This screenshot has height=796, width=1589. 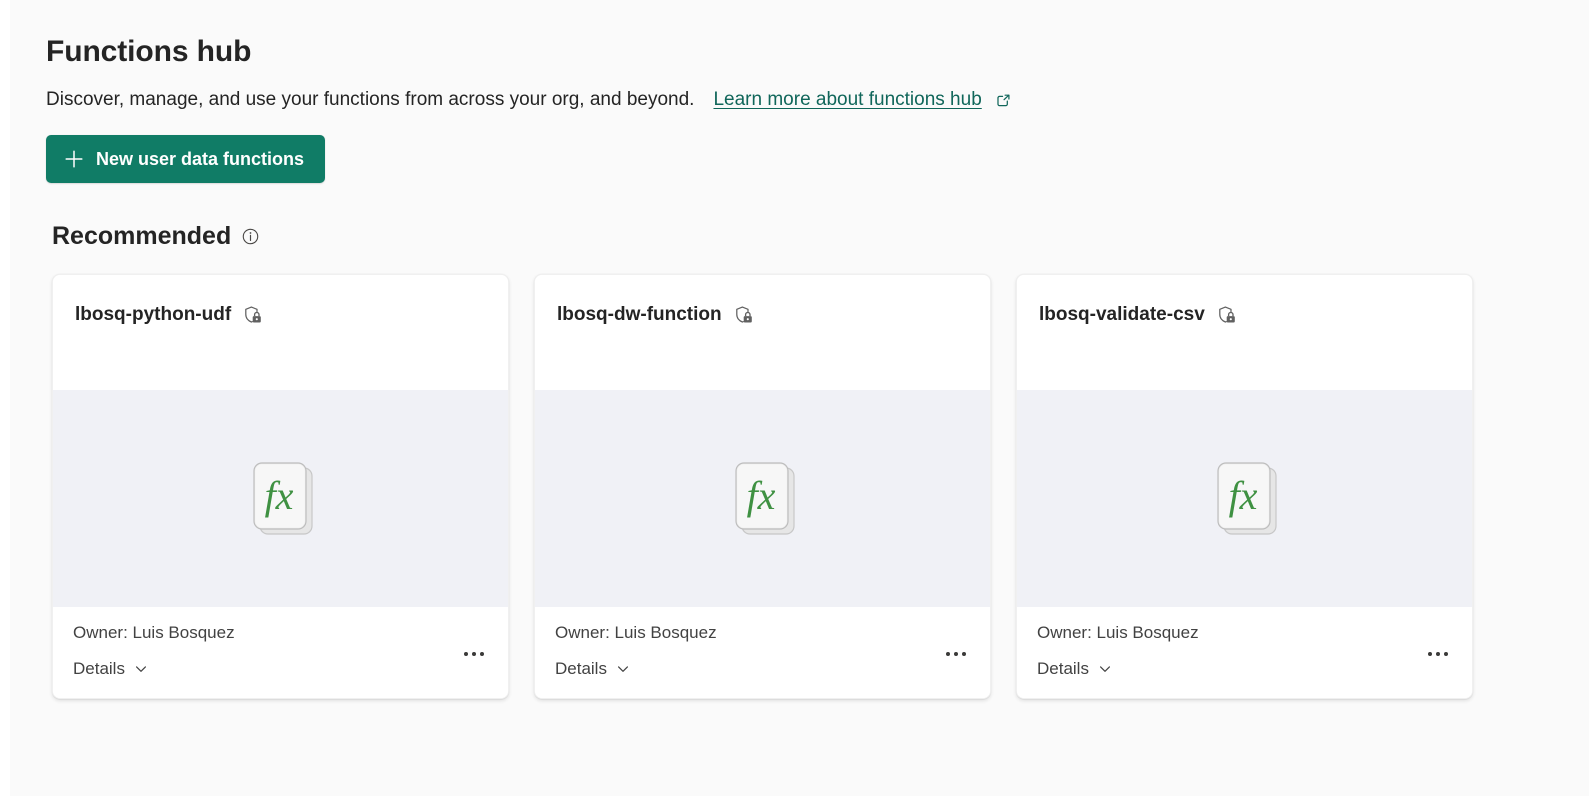 What do you see at coordinates (74, 159) in the screenshot?
I see `plus-icon` at bounding box center [74, 159].